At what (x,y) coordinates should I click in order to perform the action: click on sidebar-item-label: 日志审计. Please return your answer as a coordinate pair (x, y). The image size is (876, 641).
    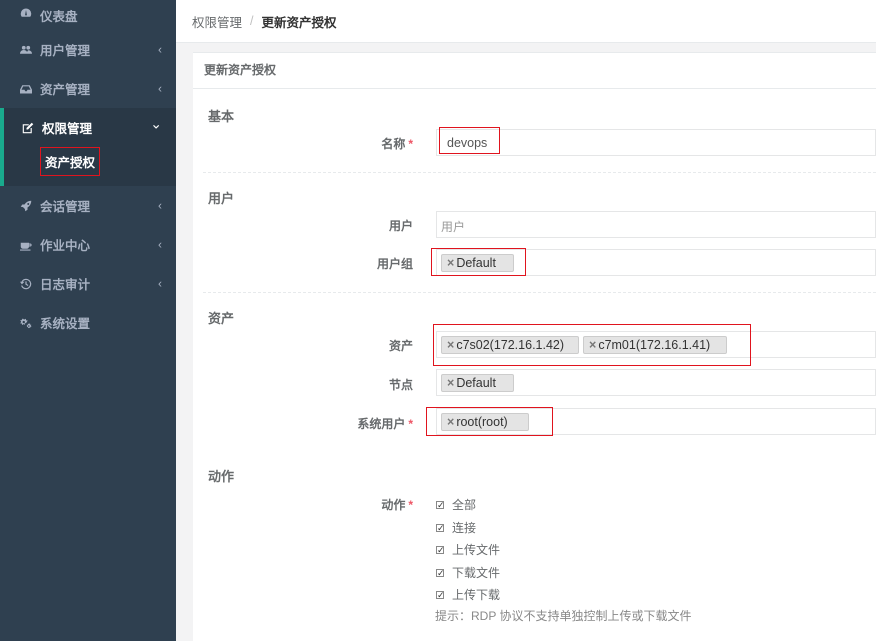
    Looking at the image, I should click on (65, 285).